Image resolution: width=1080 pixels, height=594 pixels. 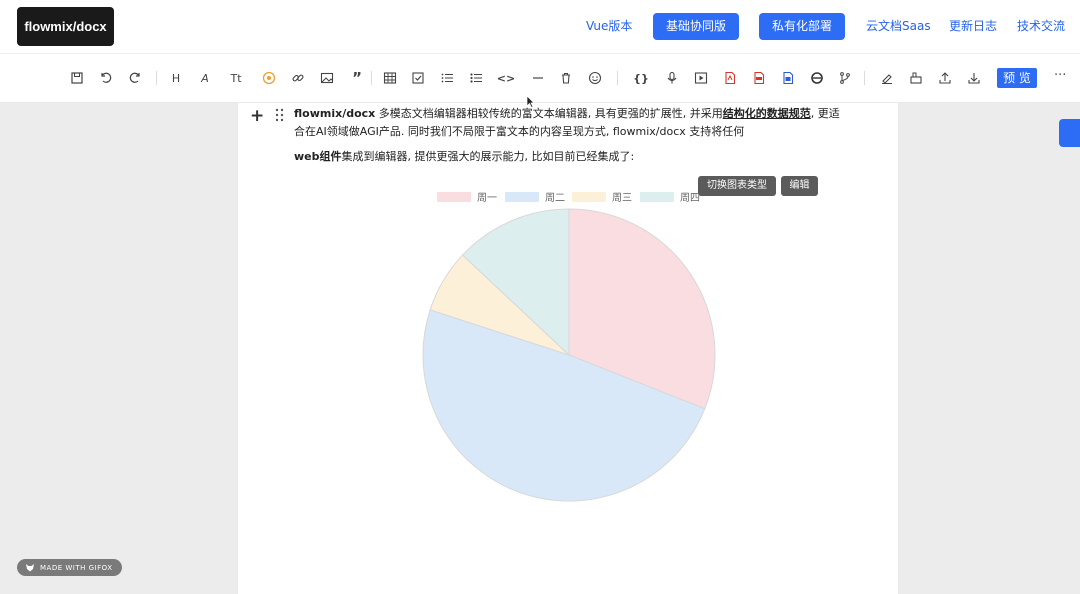 I want to click on download-icon, so click(x=974, y=78).